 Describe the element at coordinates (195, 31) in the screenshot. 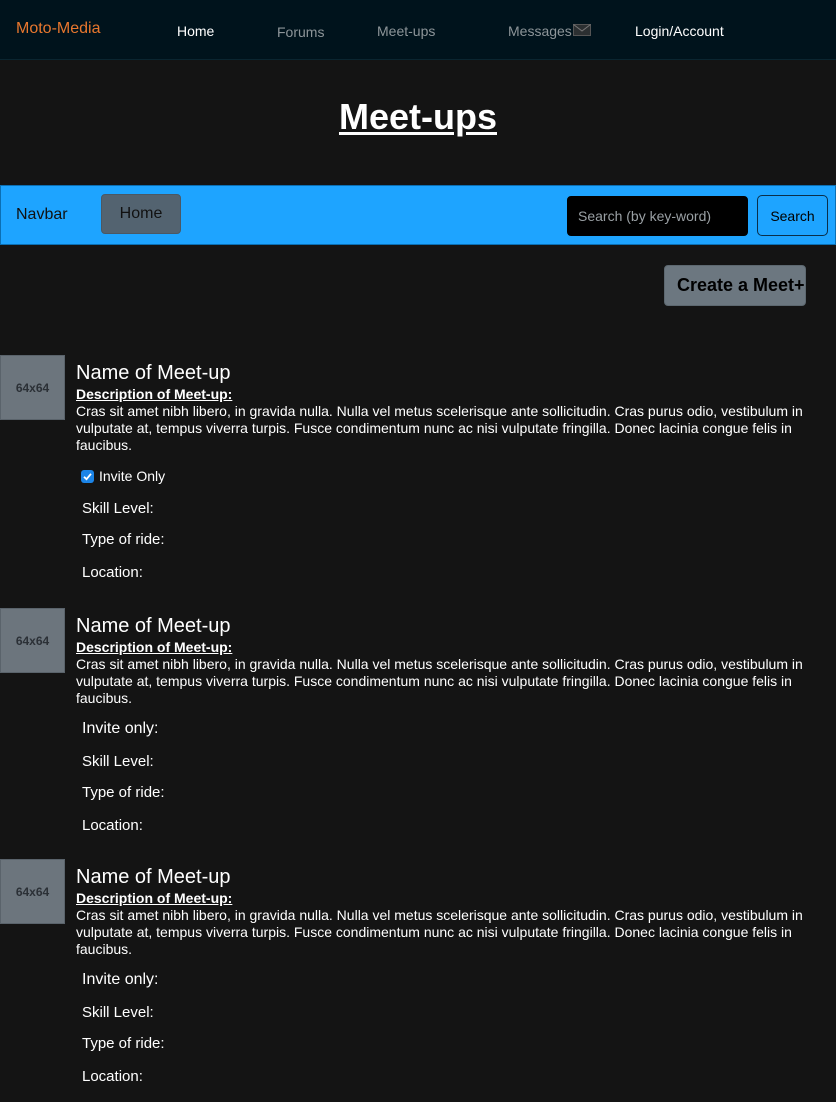

I see `nav-home-link: Home` at that location.